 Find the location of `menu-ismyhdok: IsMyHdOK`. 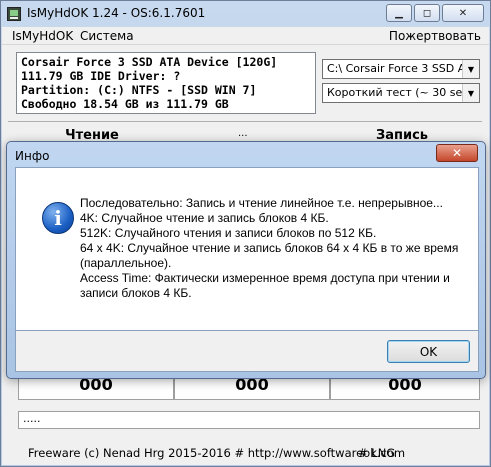

menu-ismyhdok: IsMyHdOK is located at coordinates (42, 36).